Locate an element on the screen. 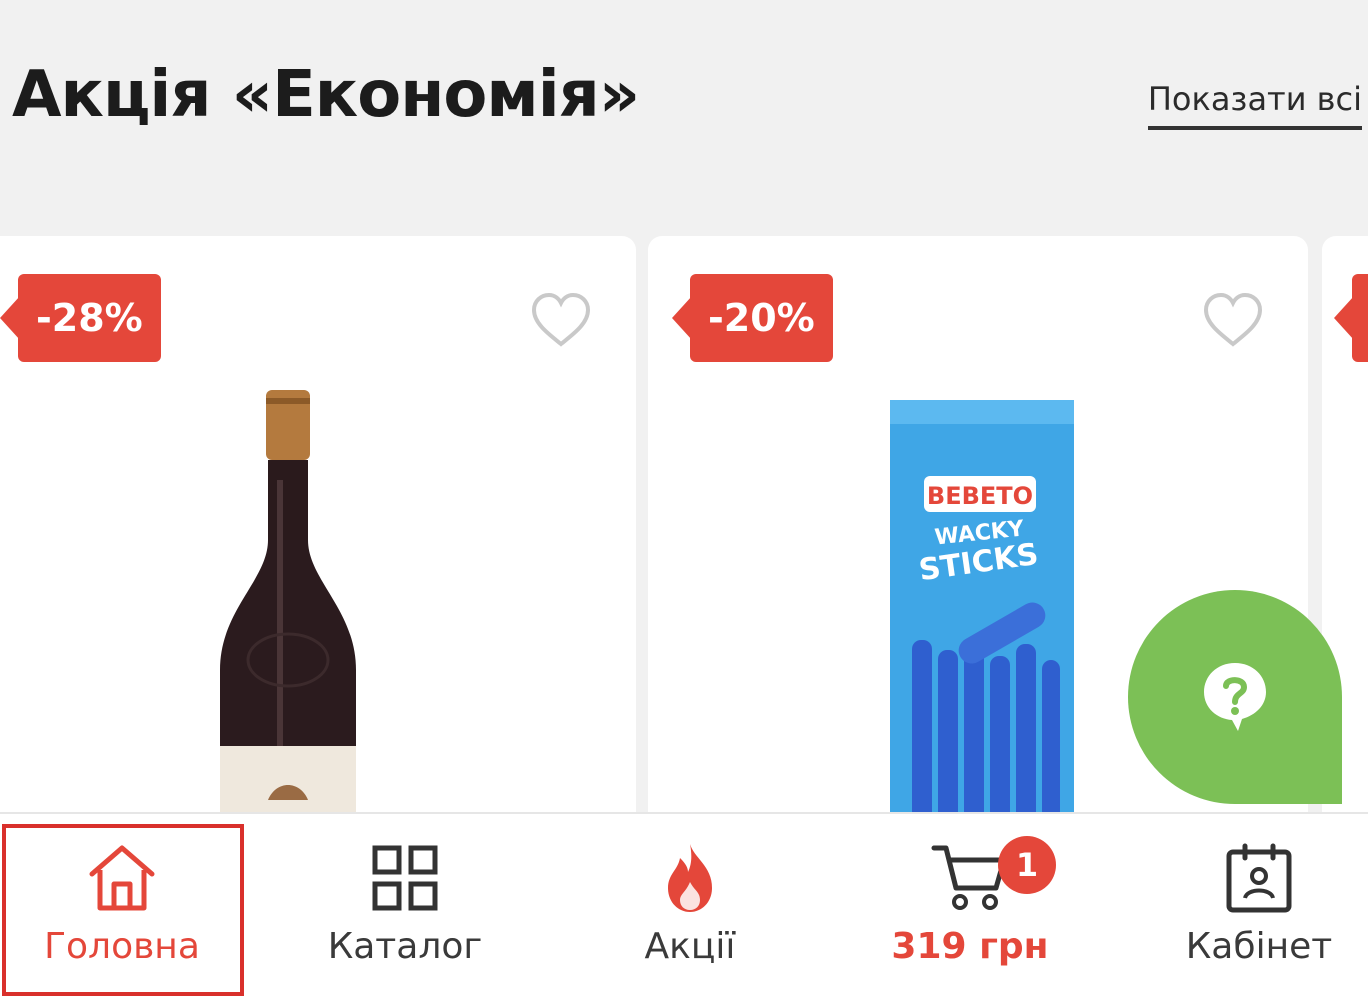 Image resolution: width=1368 pixels, height=1004 pixels. nav-account-label: Кабінет is located at coordinates (1259, 946).